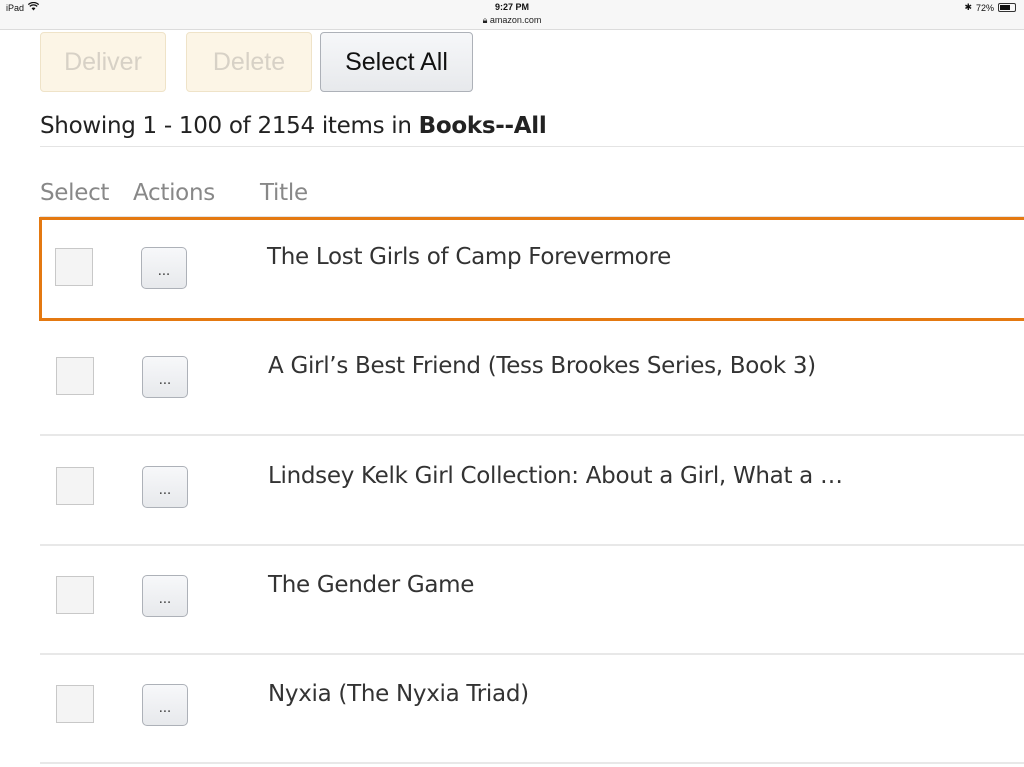 Image resolution: width=1024 pixels, height=767 pixels. What do you see at coordinates (532, 146) in the screenshot?
I see `divider` at bounding box center [532, 146].